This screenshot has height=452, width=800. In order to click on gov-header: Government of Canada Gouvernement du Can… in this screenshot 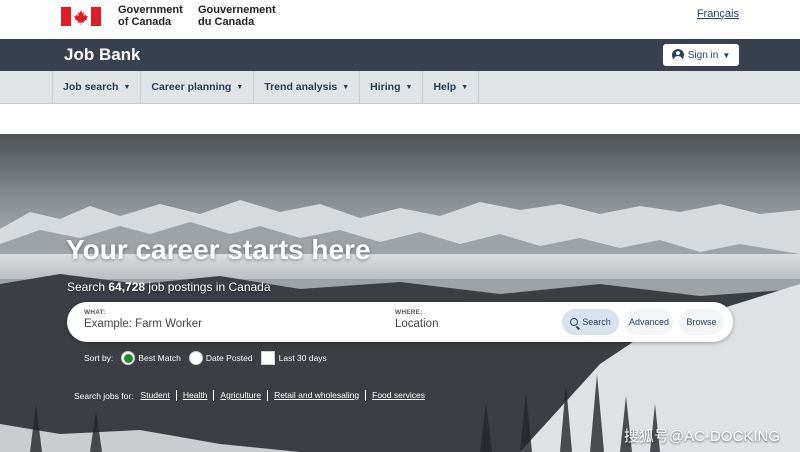, I will do `click(400, 19)`.